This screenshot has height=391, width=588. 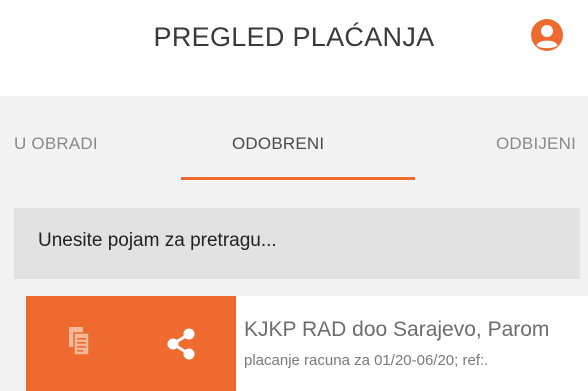 I want to click on tab-rejected: ODBIJENI, so click(x=536, y=144).